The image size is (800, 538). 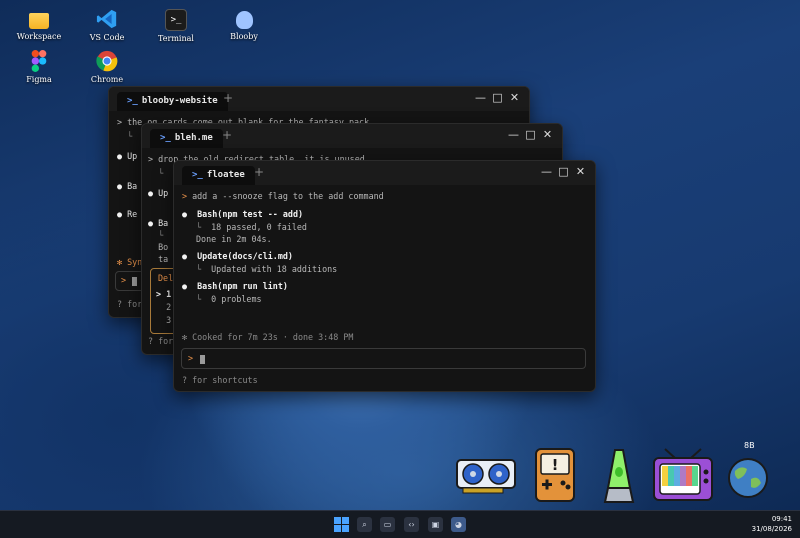 I want to click on blooby-icon, so click(x=244, y=20).